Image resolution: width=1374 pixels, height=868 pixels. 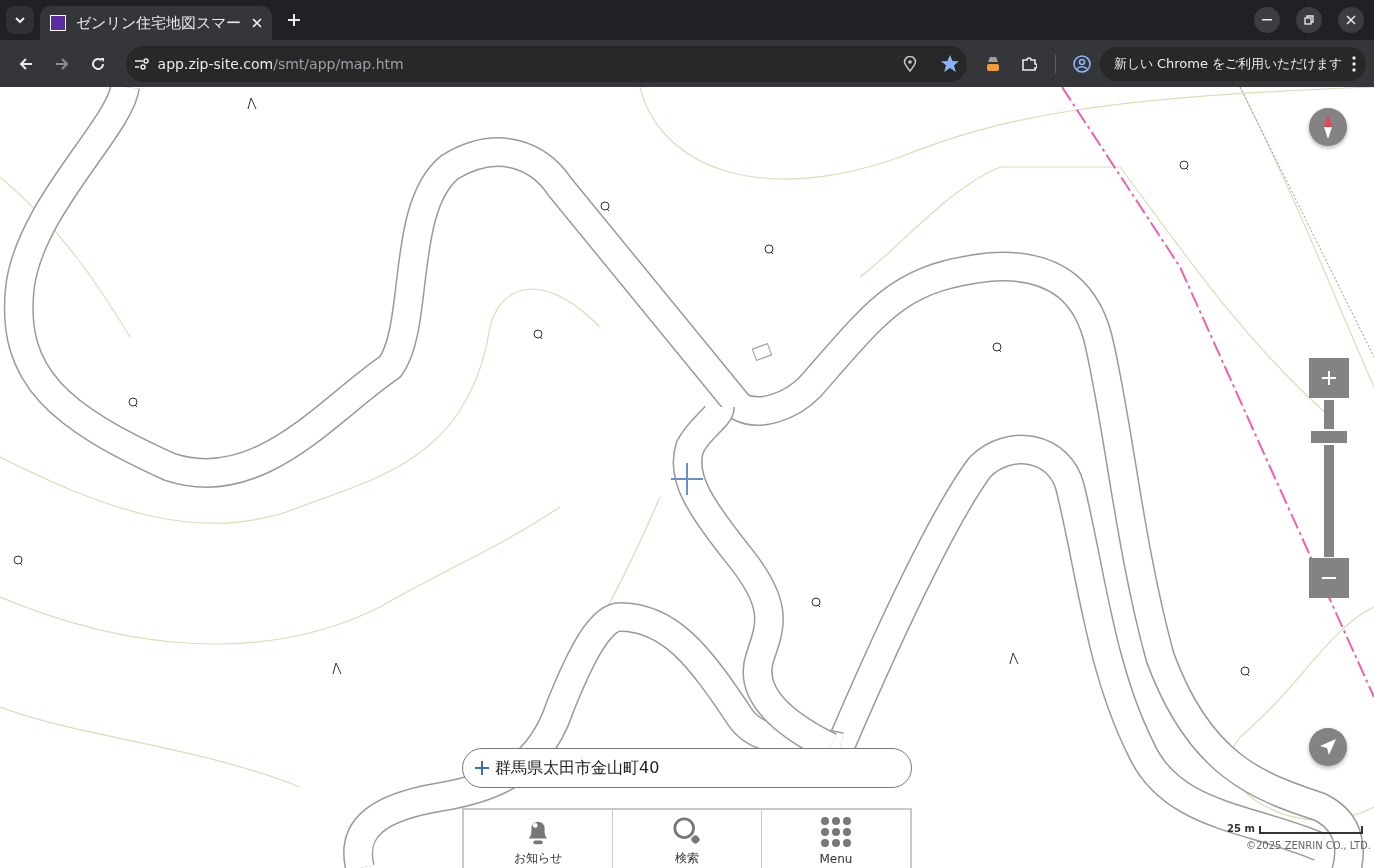 I want to click on update-chrome-button: 新しい Chrome をご利用いただけます, so click(x=1233, y=63).